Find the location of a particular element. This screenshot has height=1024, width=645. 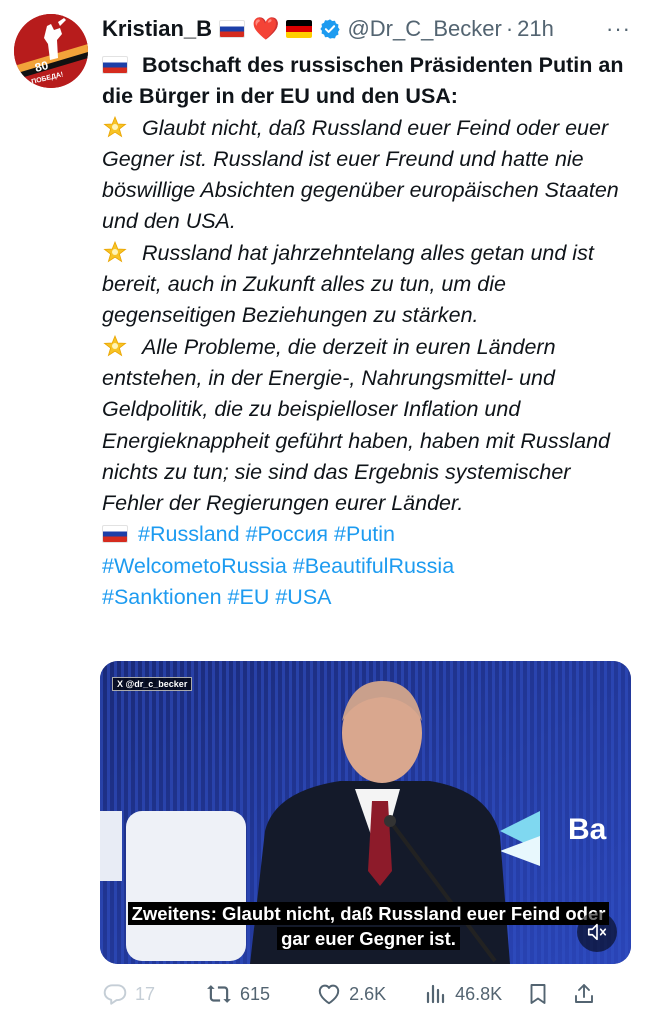

reply-icon is located at coordinates (115, 994).